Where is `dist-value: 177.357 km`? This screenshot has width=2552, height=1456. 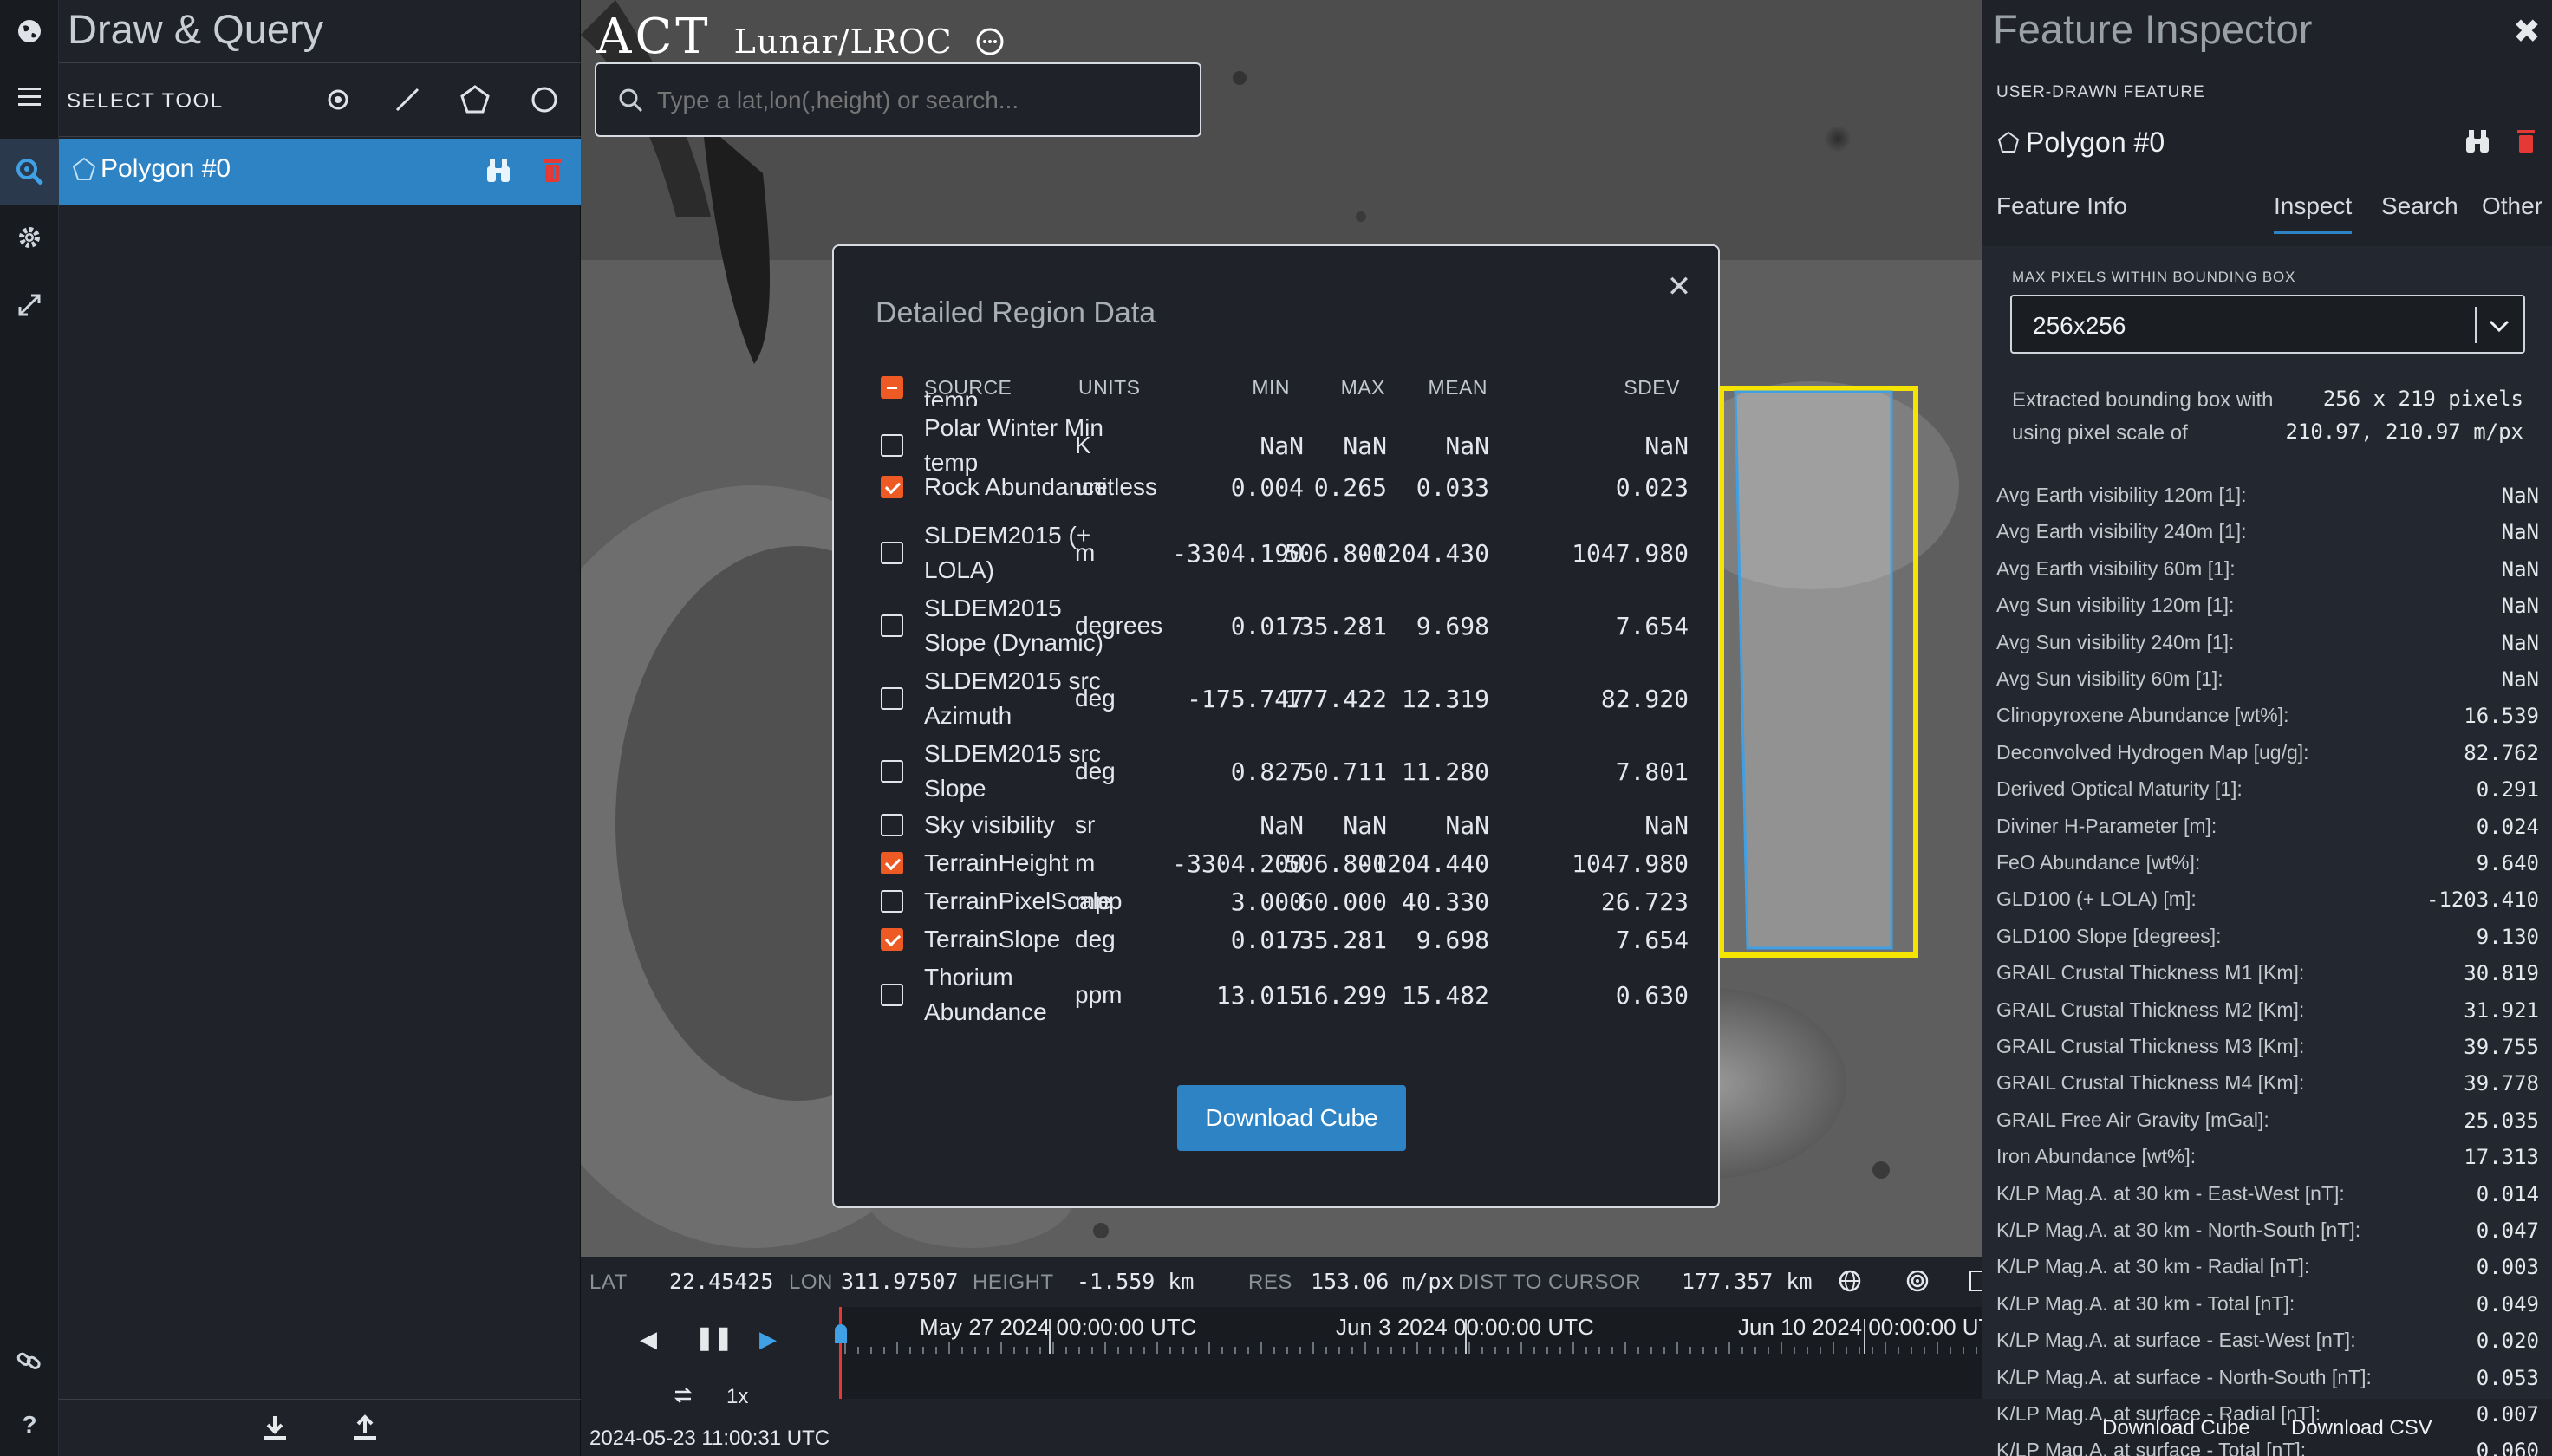
dist-value: 177.357 km is located at coordinates (1747, 1281).